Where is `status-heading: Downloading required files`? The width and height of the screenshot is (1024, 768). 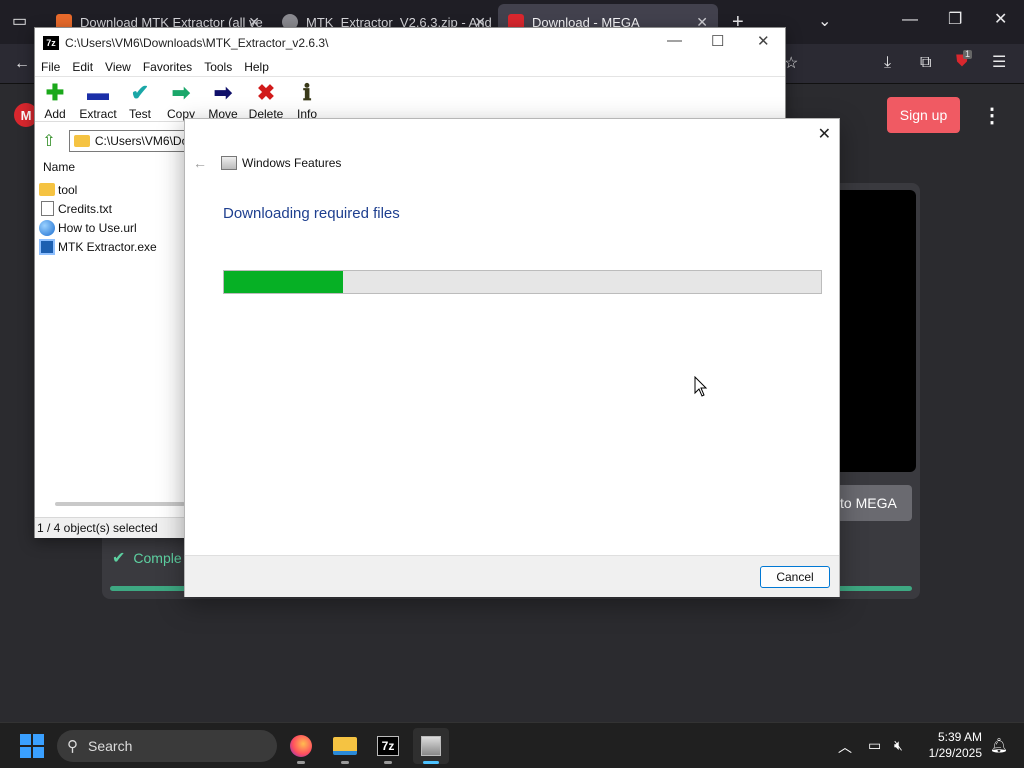 status-heading: Downloading required files is located at coordinates (311, 213).